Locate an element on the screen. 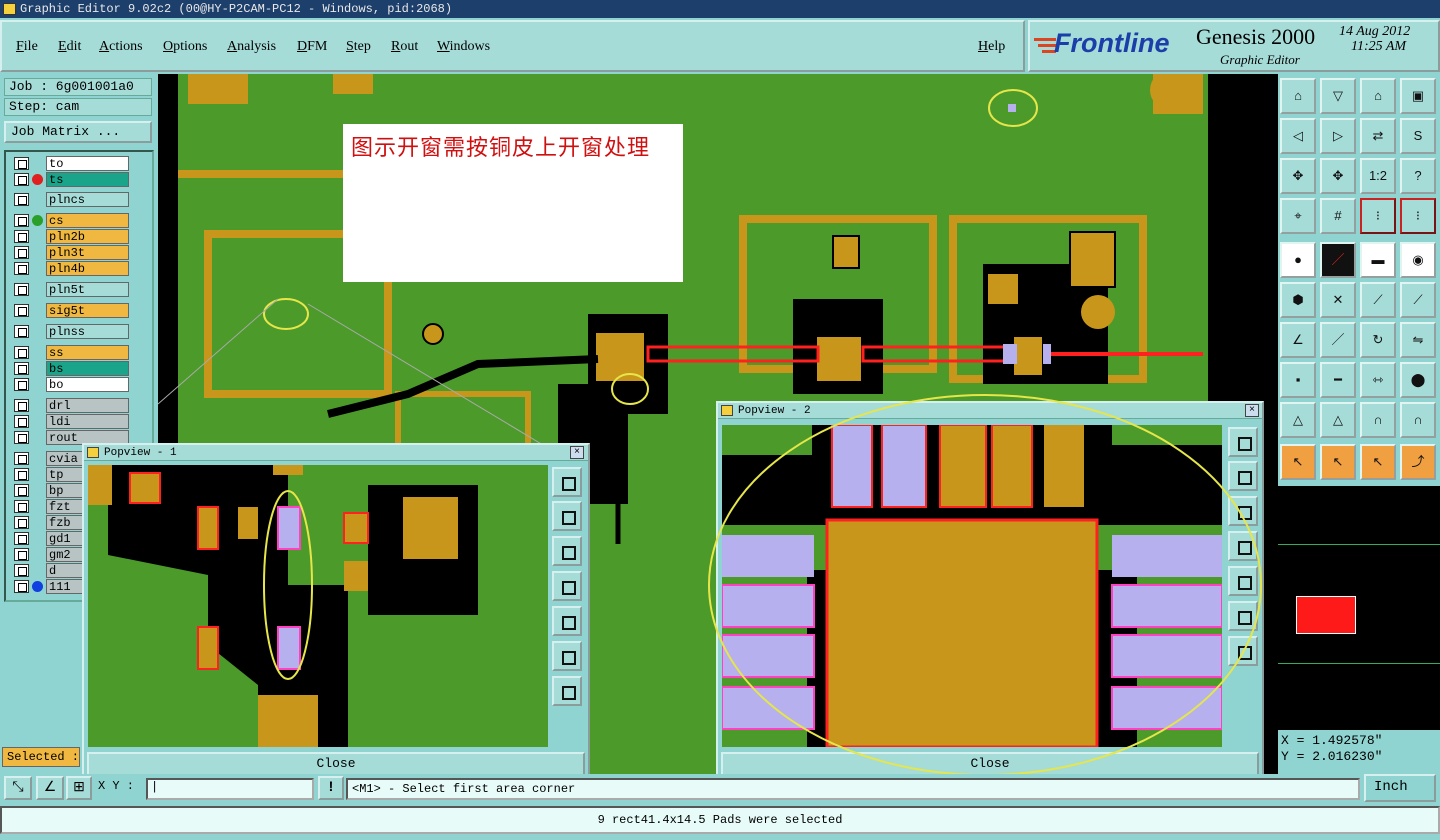 This screenshot has width=1440, height=840. layer-row-pln2b: pln2b is located at coordinates (71, 236).